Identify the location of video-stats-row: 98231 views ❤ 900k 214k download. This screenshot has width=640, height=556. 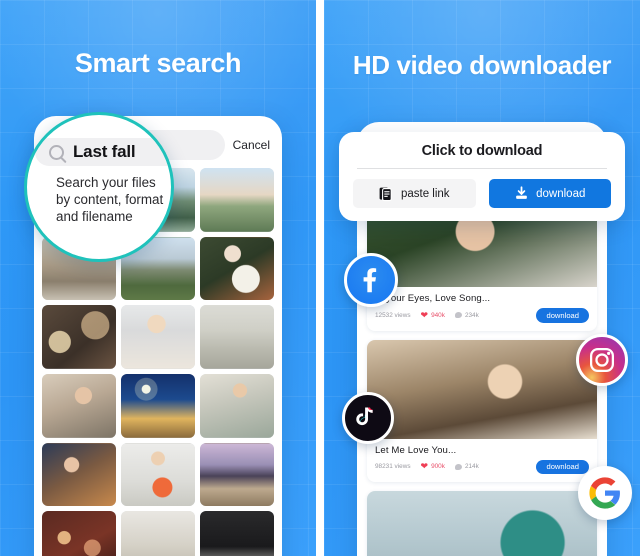
(482, 467).